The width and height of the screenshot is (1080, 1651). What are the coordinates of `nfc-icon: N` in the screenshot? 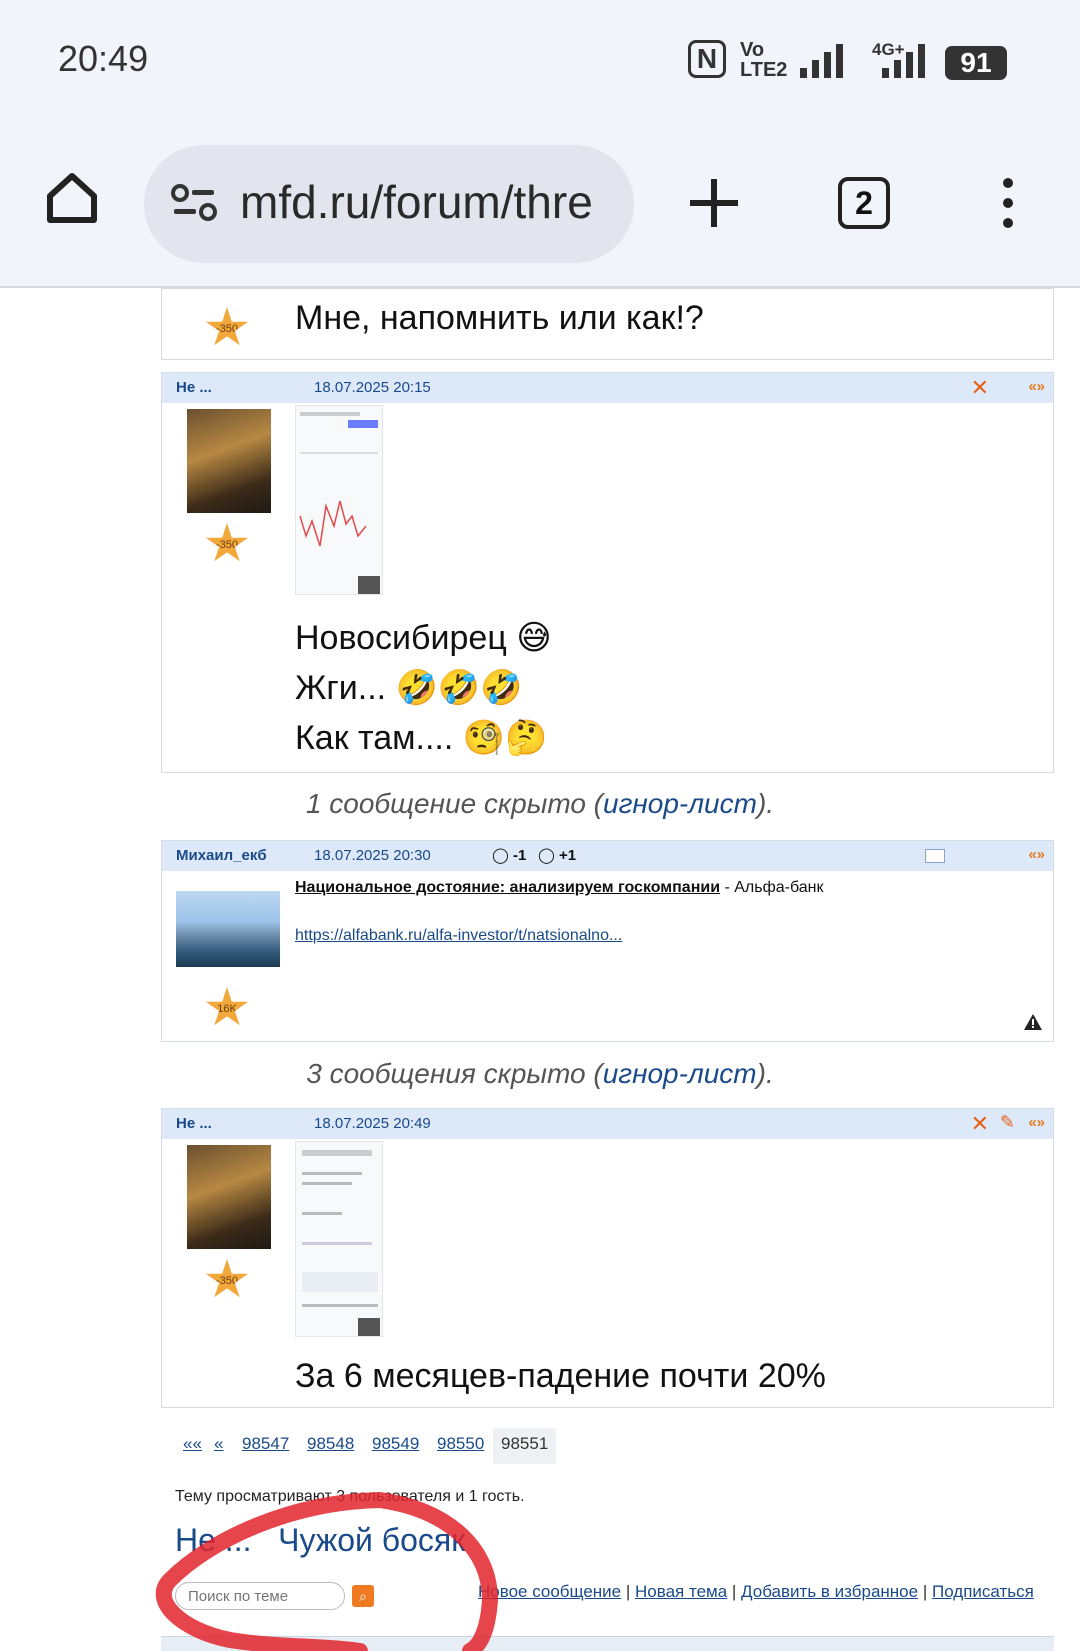 It's located at (707, 59).